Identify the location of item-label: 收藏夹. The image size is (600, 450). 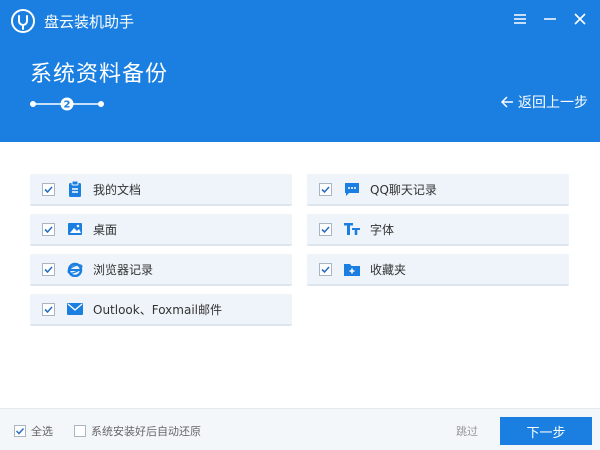
(388, 269).